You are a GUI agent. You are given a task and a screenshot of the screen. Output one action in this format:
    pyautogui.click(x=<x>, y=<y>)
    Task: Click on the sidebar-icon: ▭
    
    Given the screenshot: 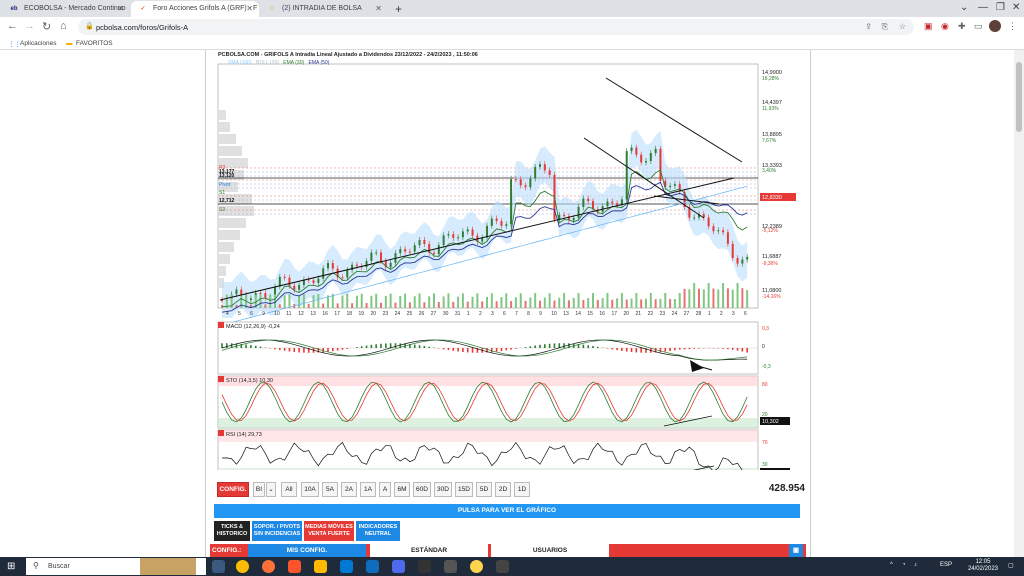 What is the action you would take?
    pyautogui.click(x=978, y=26)
    